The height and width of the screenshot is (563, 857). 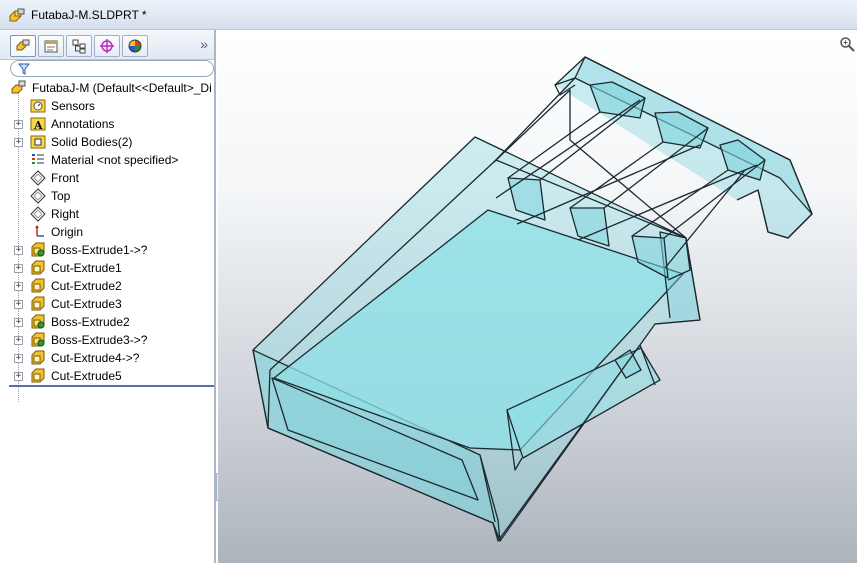 What do you see at coordinates (99, 250) in the screenshot?
I see `tree-item-label: Boss-Extrude1->?` at bounding box center [99, 250].